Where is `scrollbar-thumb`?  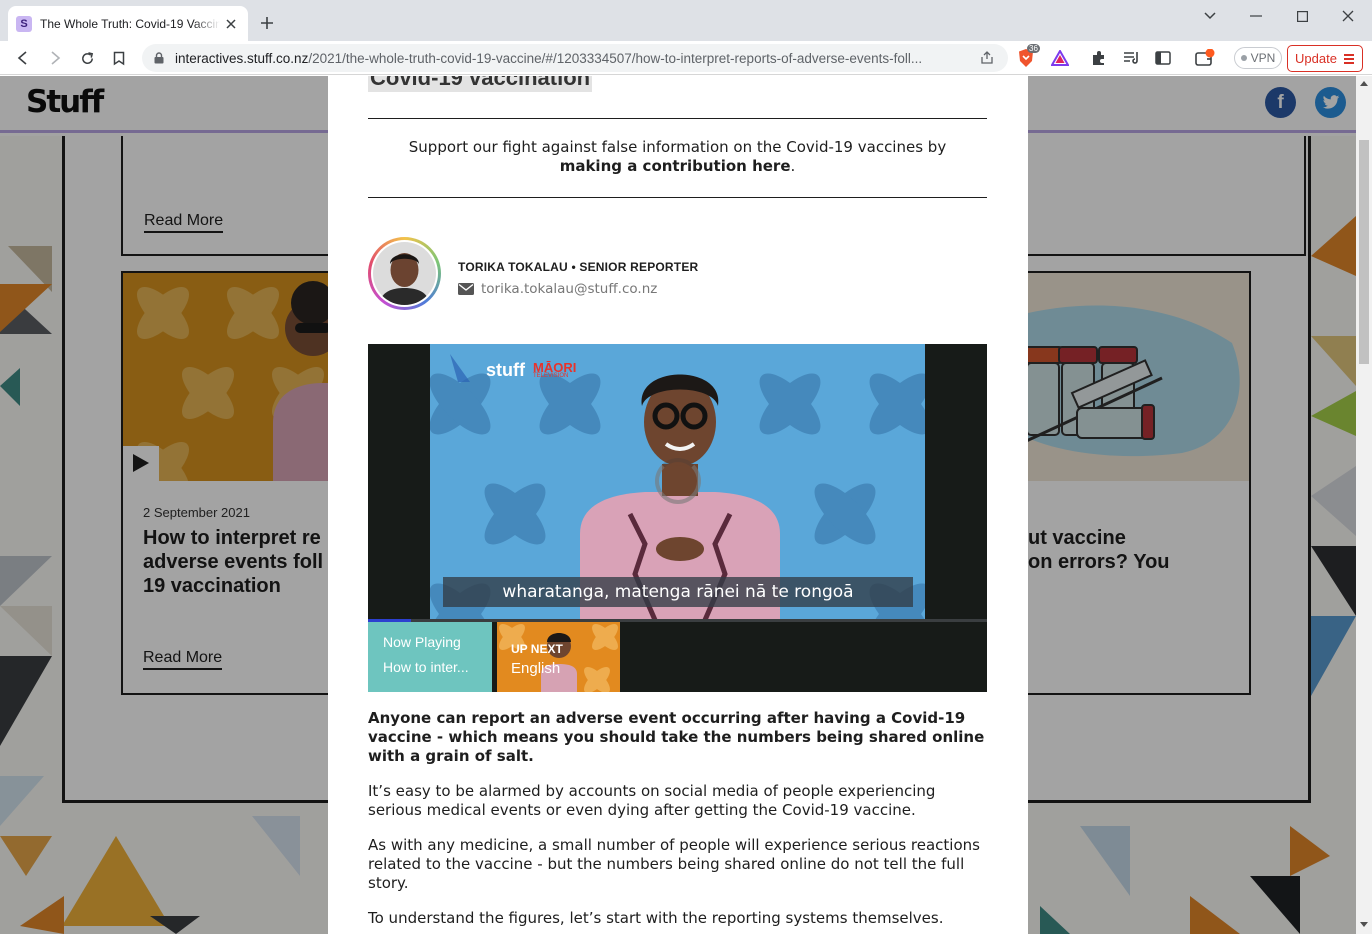 scrollbar-thumb is located at coordinates (1364, 252).